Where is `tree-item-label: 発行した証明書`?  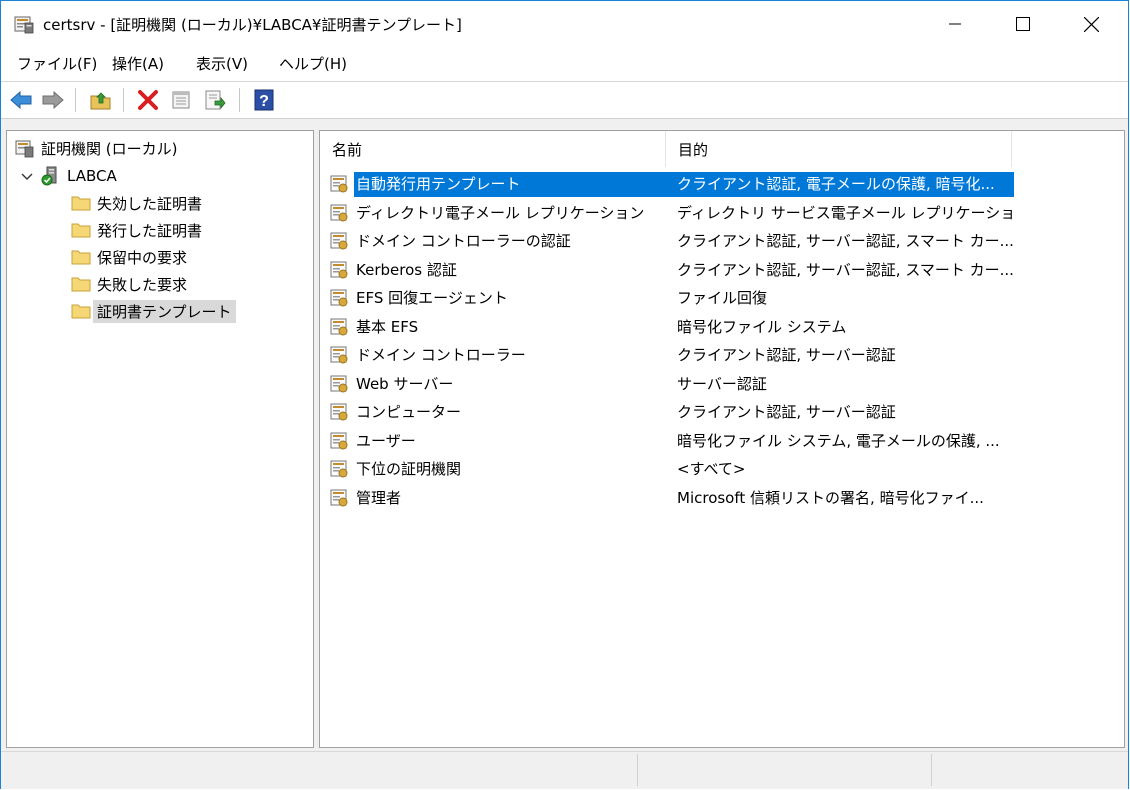 tree-item-label: 発行した証明書 is located at coordinates (150, 230).